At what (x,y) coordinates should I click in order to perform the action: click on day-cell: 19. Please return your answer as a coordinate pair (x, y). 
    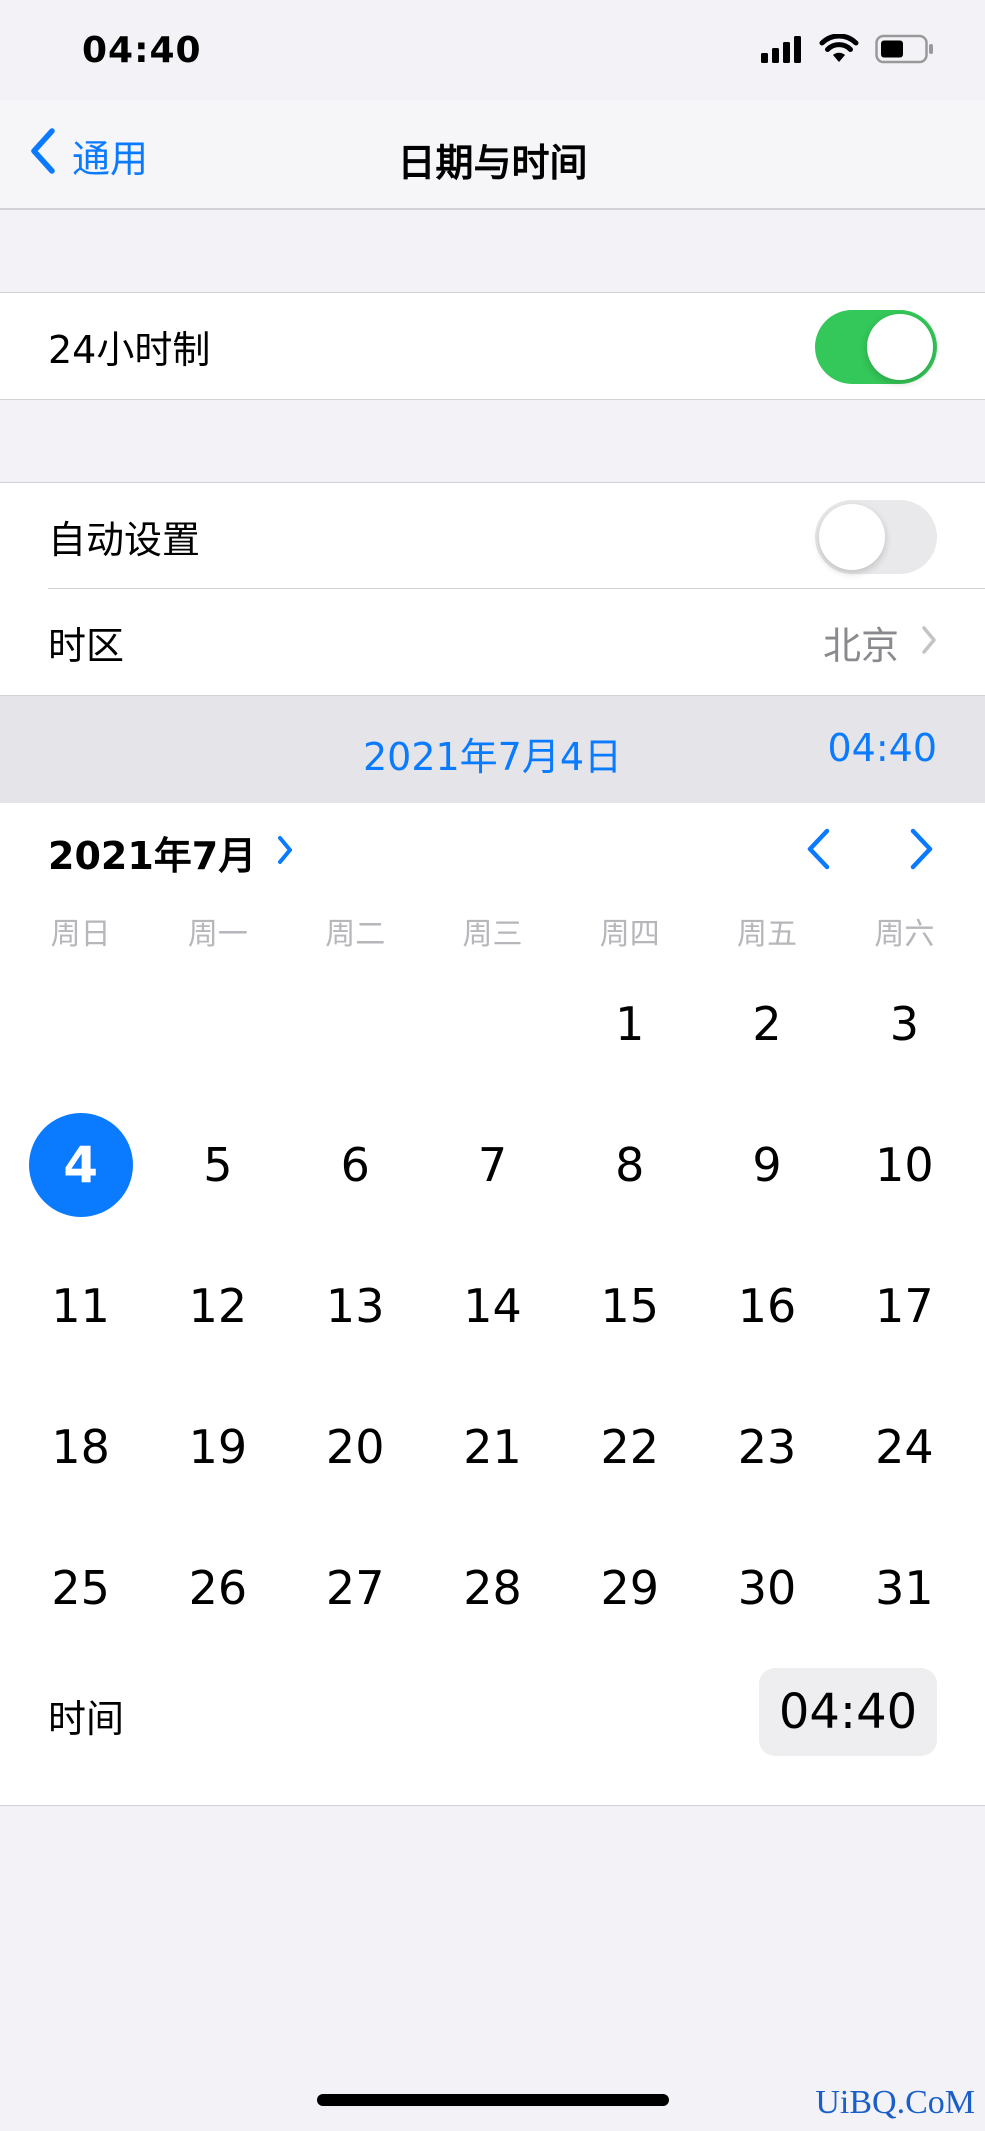
    Looking at the image, I should click on (217, 1446).